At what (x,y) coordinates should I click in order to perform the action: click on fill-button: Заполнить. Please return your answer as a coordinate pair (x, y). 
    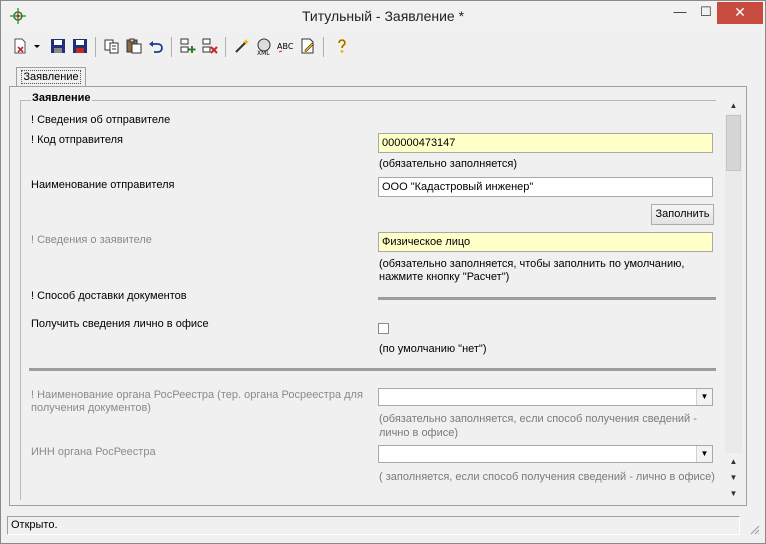
    Looking at the image, I should click on (682, 214).